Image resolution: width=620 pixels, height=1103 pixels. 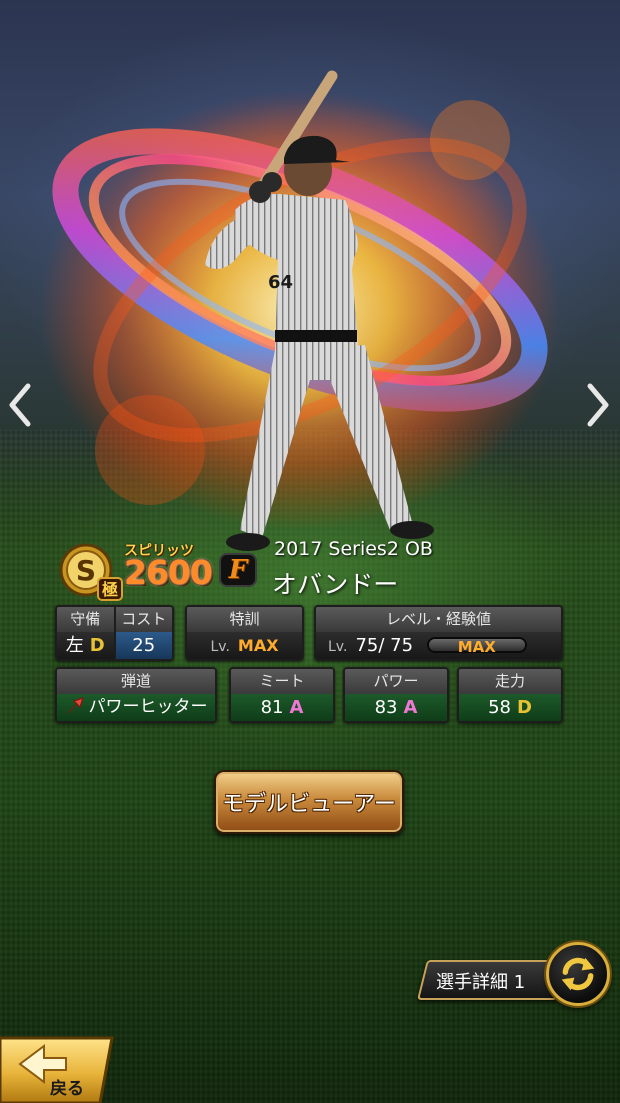 What do you see at coordinates (384, 645) in the screenshot?
I see `level-value: 75/ 75` at bounding box center [384, 645].